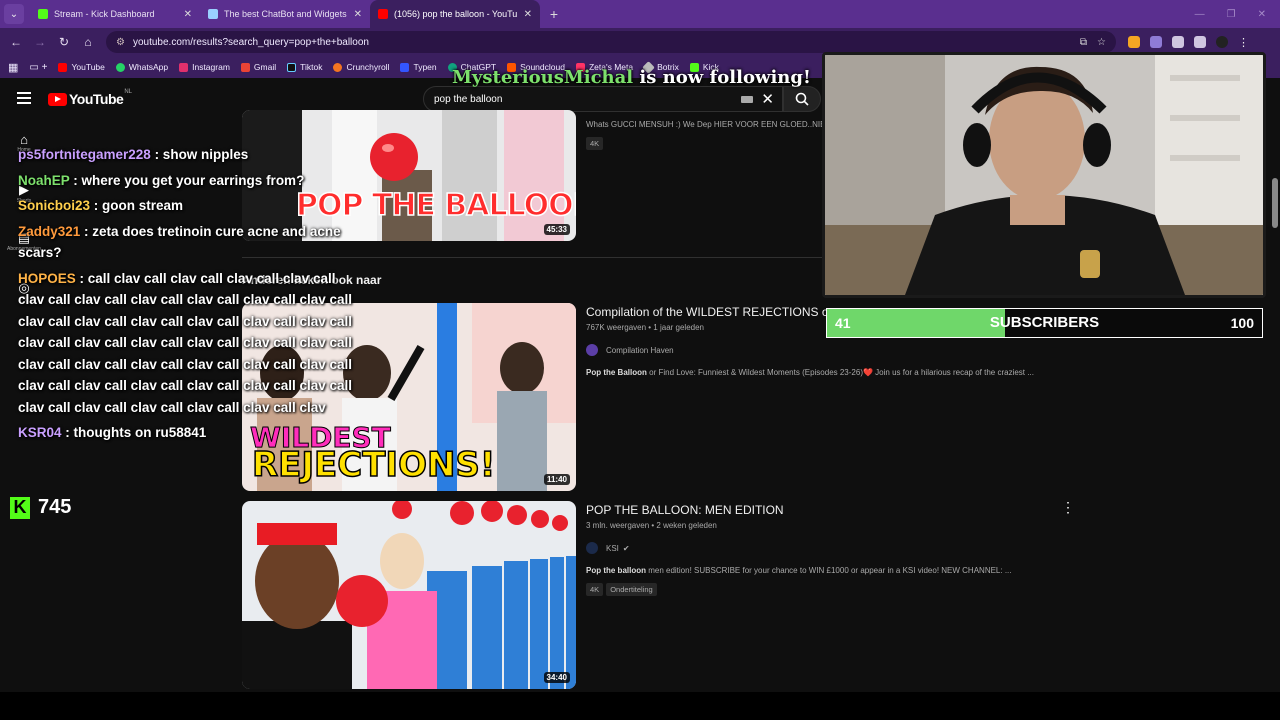  I want to click on window-controls: — ❐ ✕, so click(1237, 14).